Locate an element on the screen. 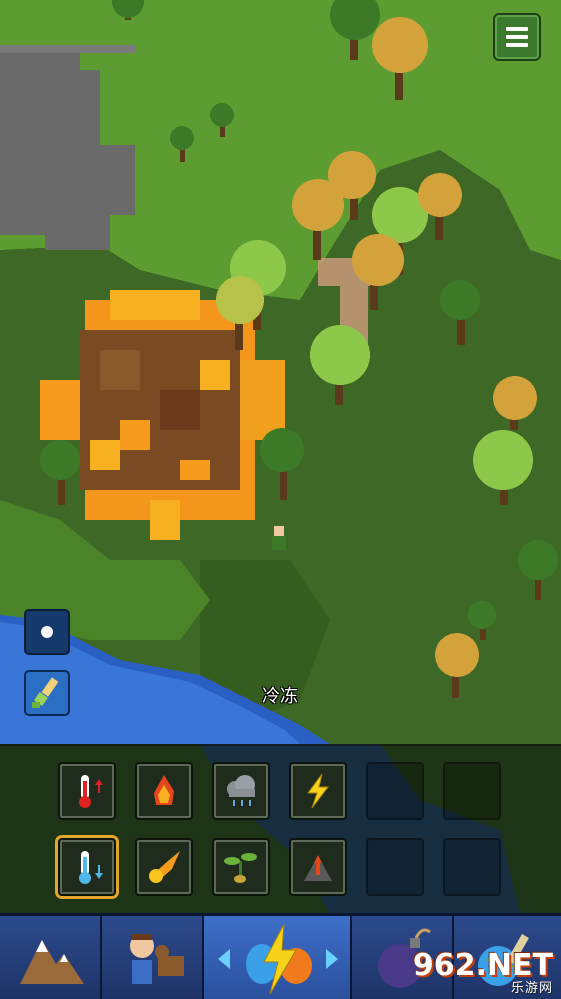  power-rain-cloud-button is located at coordinates (241, 791).